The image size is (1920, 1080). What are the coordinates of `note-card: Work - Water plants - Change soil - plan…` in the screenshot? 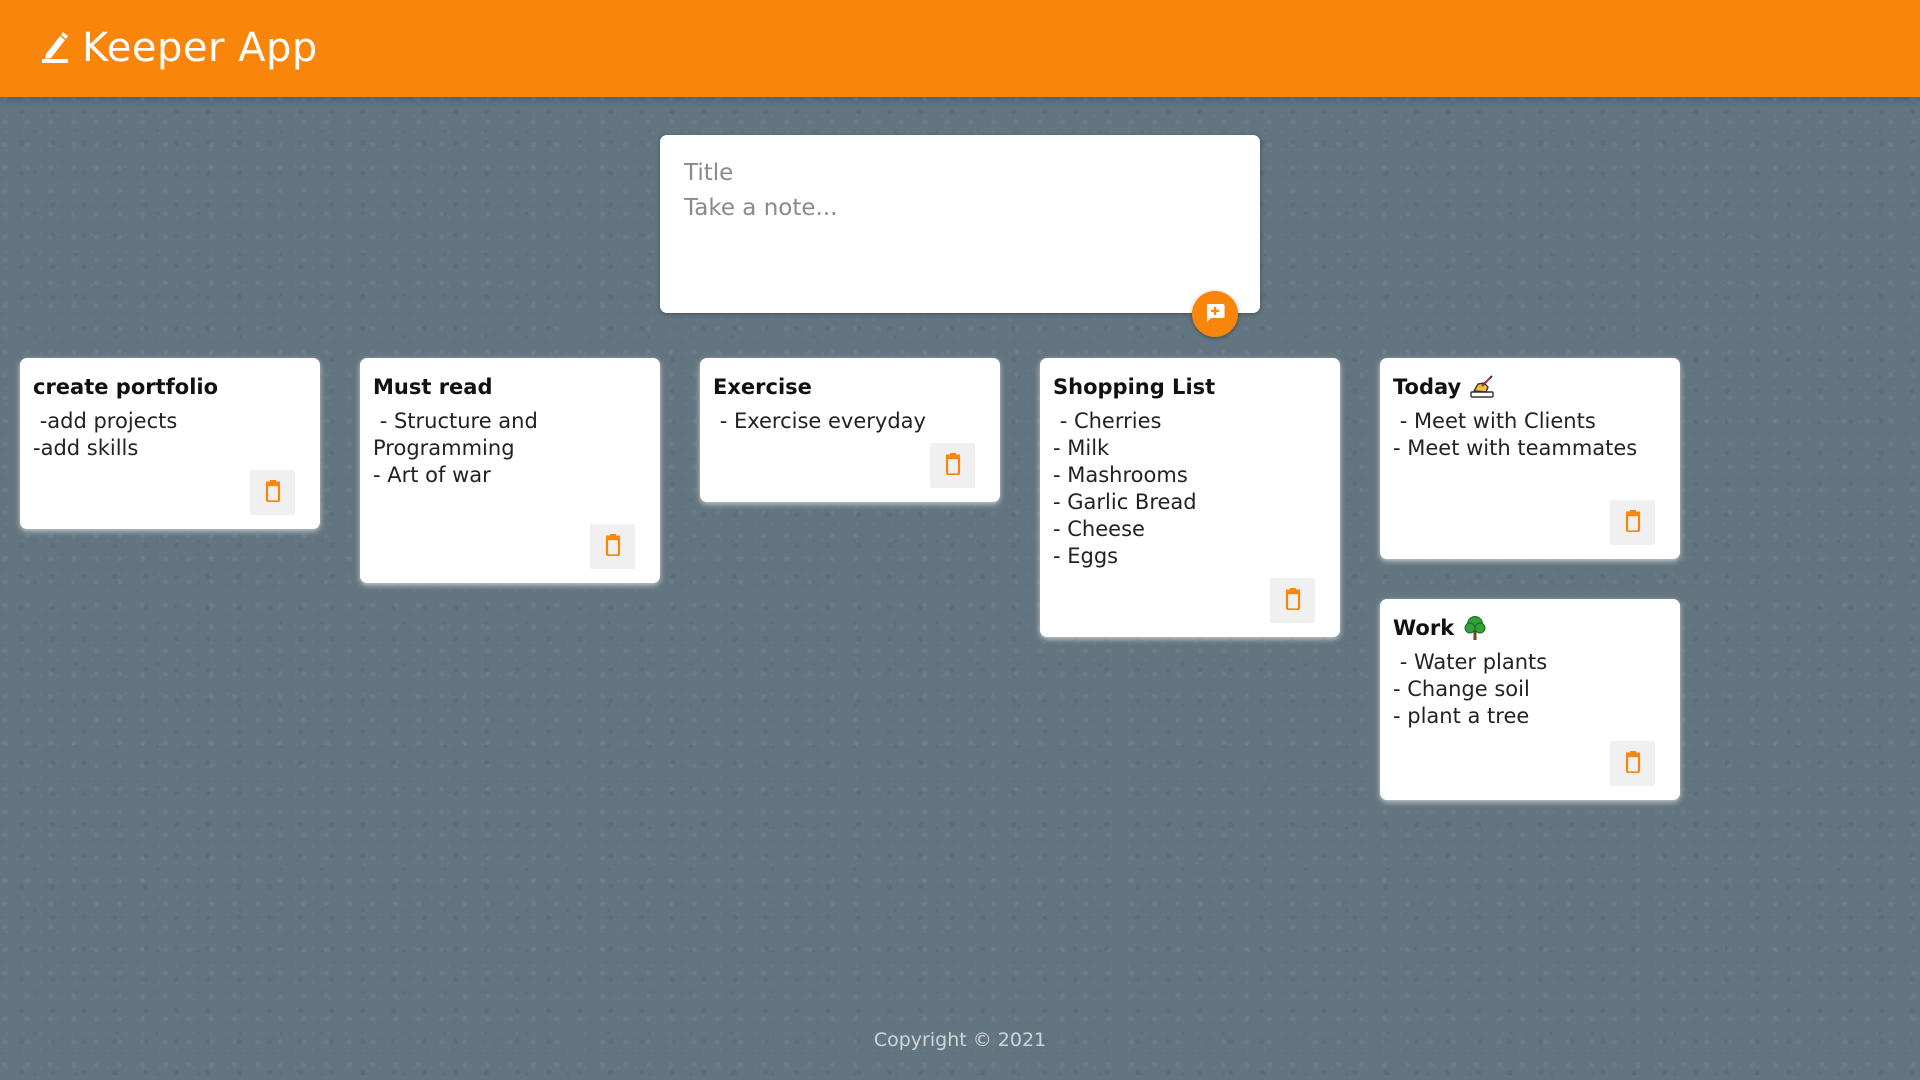 It's located at (1530, 699).